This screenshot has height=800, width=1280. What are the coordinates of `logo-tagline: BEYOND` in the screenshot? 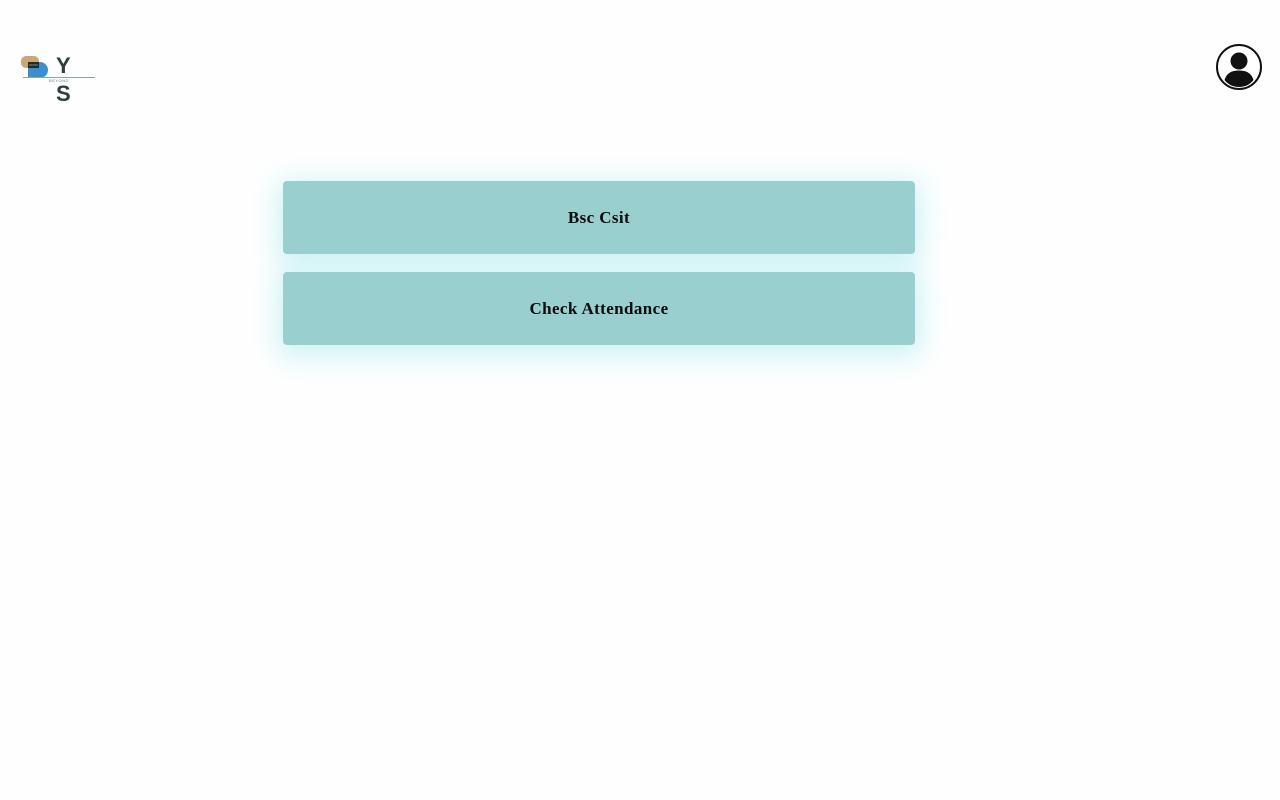 It's located at (59, 80).